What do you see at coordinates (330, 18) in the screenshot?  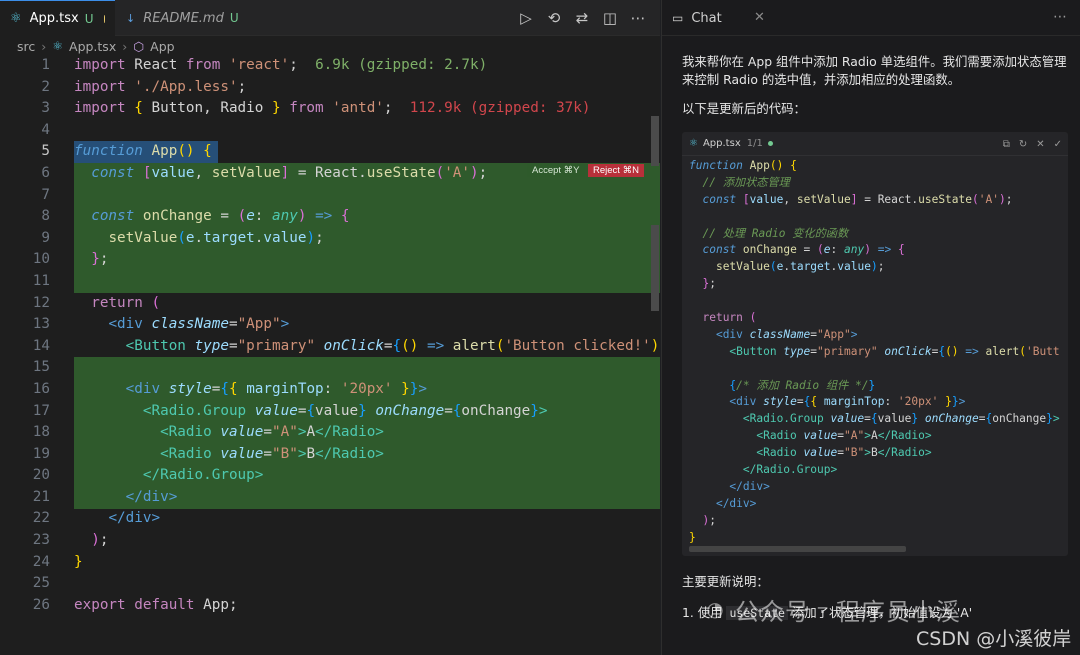 I see `editor-tab-bar: ⚛ App.tsx U ↓ README.md U ▷ ⟲ ⇄ ◫ ⋯` at bounding box center [330, 18].